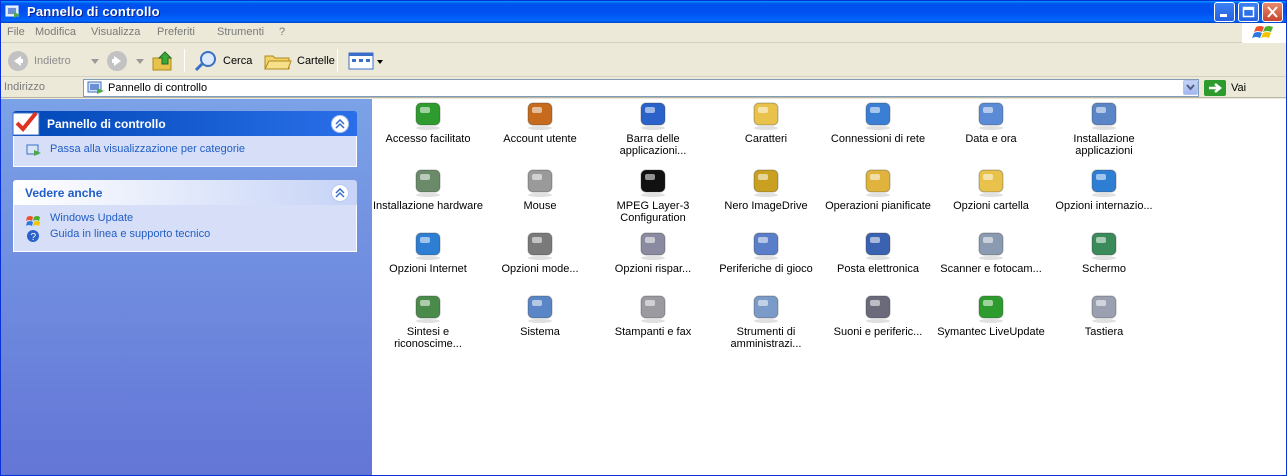  I want to click on scheduled-tasks-icon, so click(878, 183).